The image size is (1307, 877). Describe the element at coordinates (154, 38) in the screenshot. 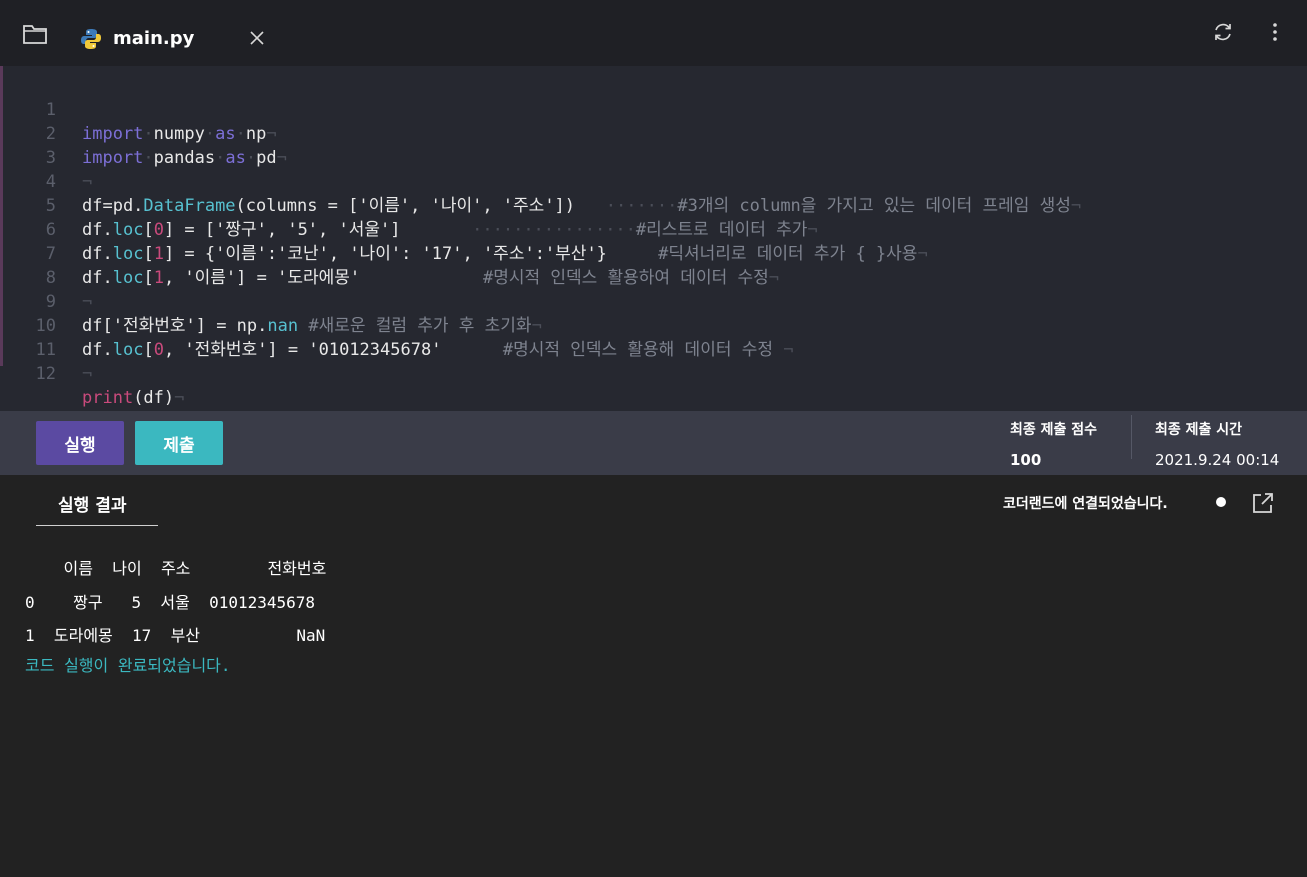

I see `tab-title: main.py` at that location.